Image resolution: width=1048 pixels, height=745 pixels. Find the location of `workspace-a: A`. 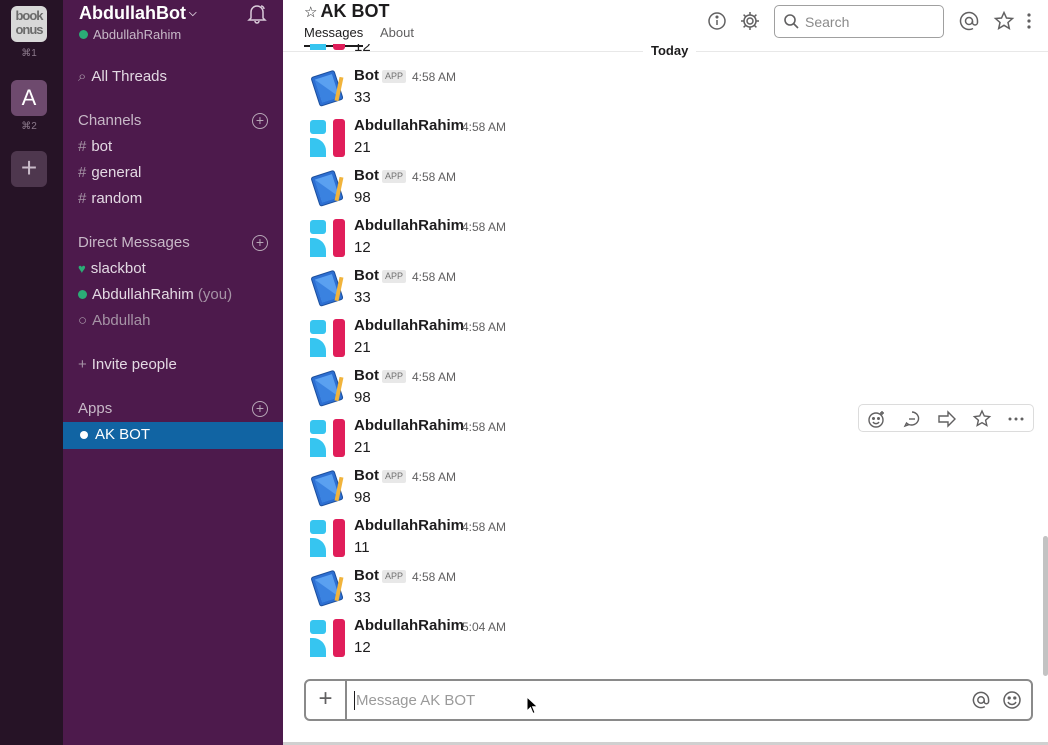

workspace-a: A is located at coordinates (29, 98).